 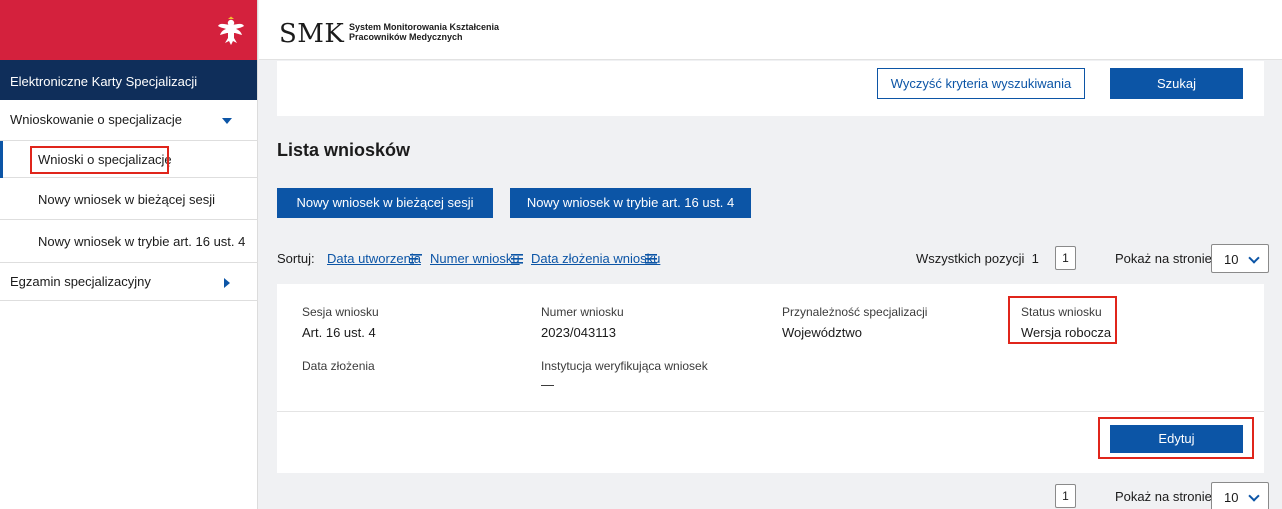 What do you see at coordinates (406, 37) in the screenshot?
I see `logo-desc-line2: Pracowników Medycznych` at bounding box center [406, 37].